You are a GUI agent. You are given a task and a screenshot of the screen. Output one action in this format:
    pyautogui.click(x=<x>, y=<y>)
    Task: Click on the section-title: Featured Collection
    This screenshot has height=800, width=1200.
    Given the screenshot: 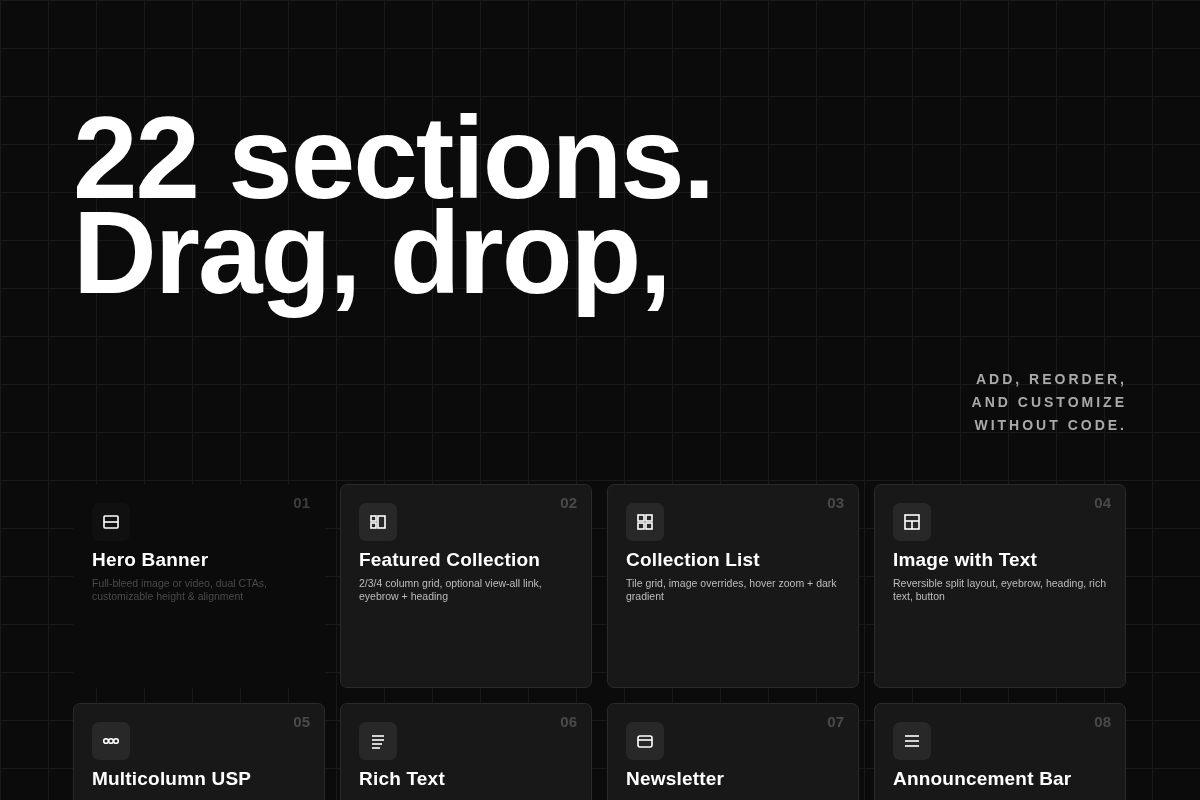 What is the action you would take?
    pyautogui.click(x=450, y=560)
    